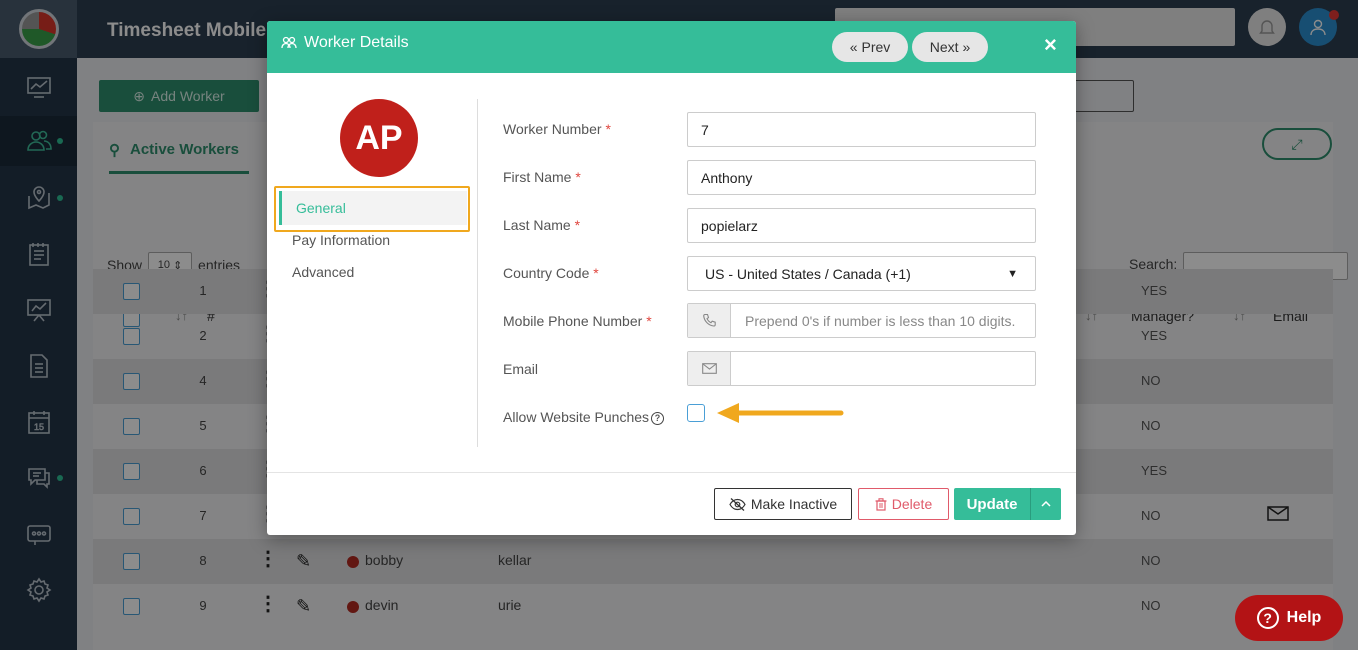 The width and height of the screenshot is (1358, 650). I want to click on last-name-label: Last Name *, so click(541, 225).